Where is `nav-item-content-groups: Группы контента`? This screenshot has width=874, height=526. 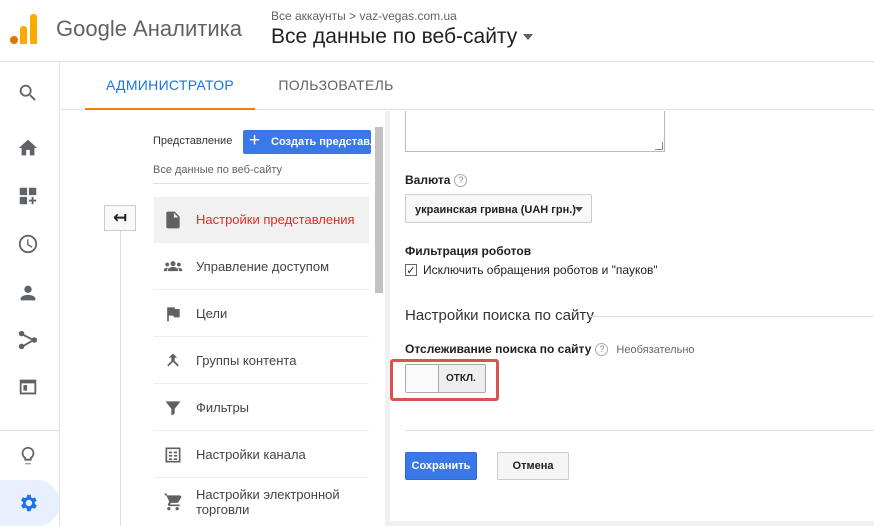 nav-item-content-groups: Группы контента is located at coordinates (261, 361).